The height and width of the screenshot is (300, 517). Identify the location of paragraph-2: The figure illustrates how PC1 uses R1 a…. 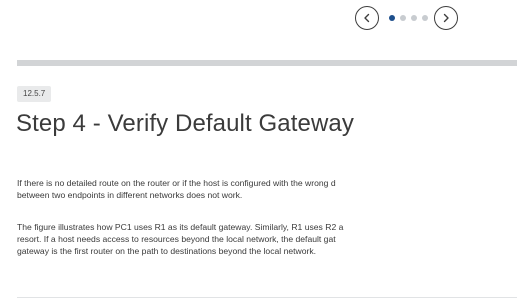
(267, 239).